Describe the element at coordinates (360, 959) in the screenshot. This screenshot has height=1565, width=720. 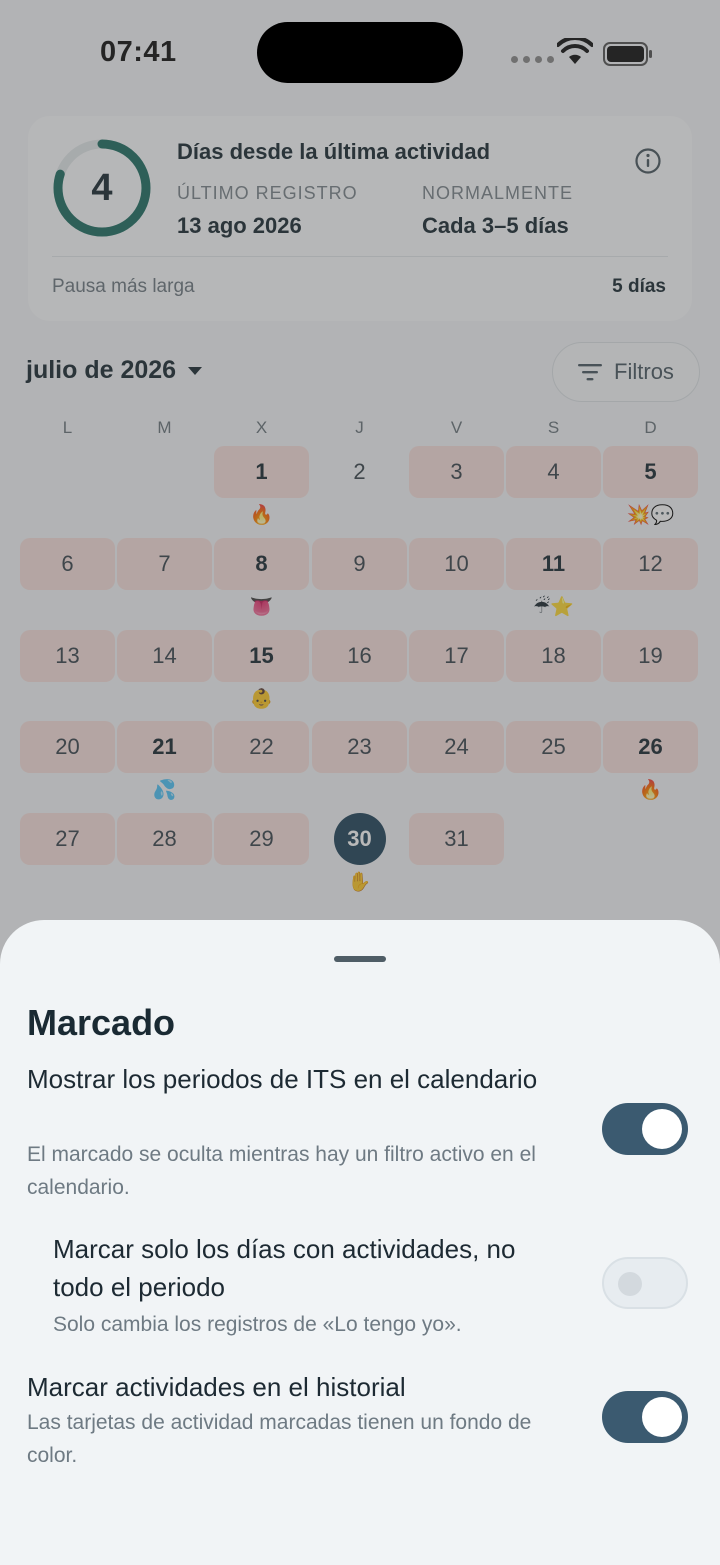
I see `sheet-grabber` at that location.